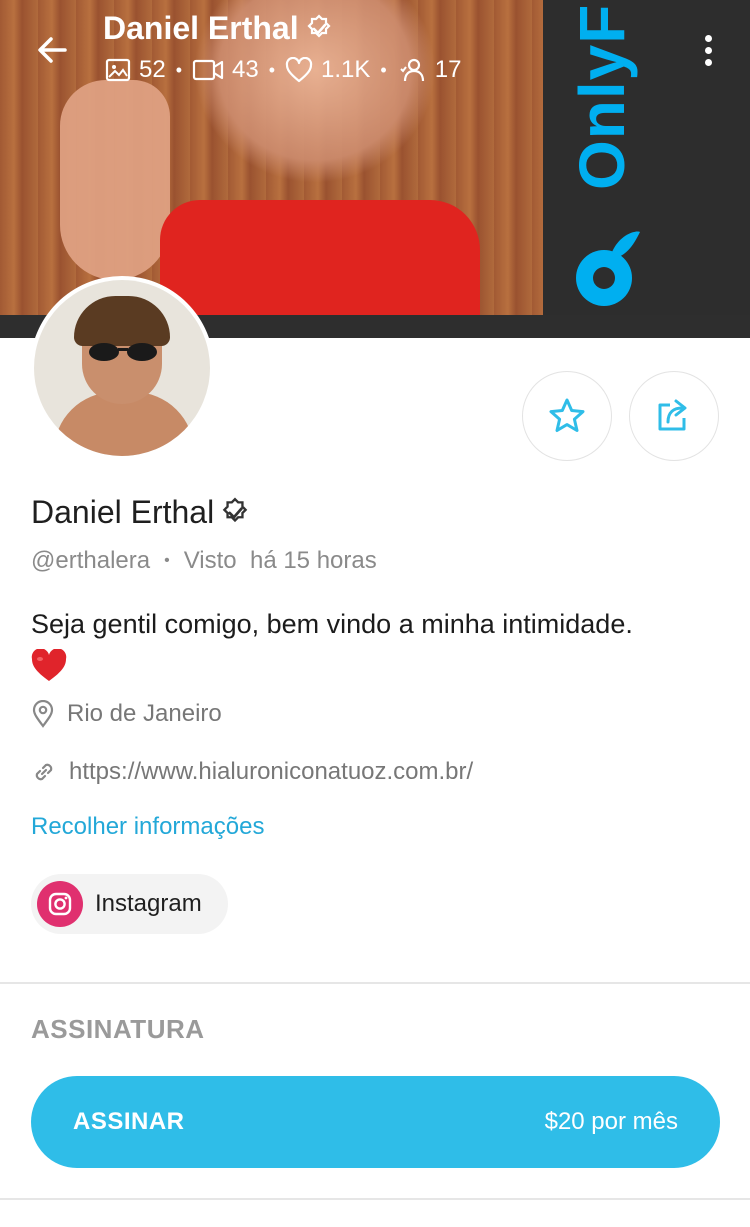 This screenshot has width=750, height=1227. I want to click on favorite-button, so click(567, 416).